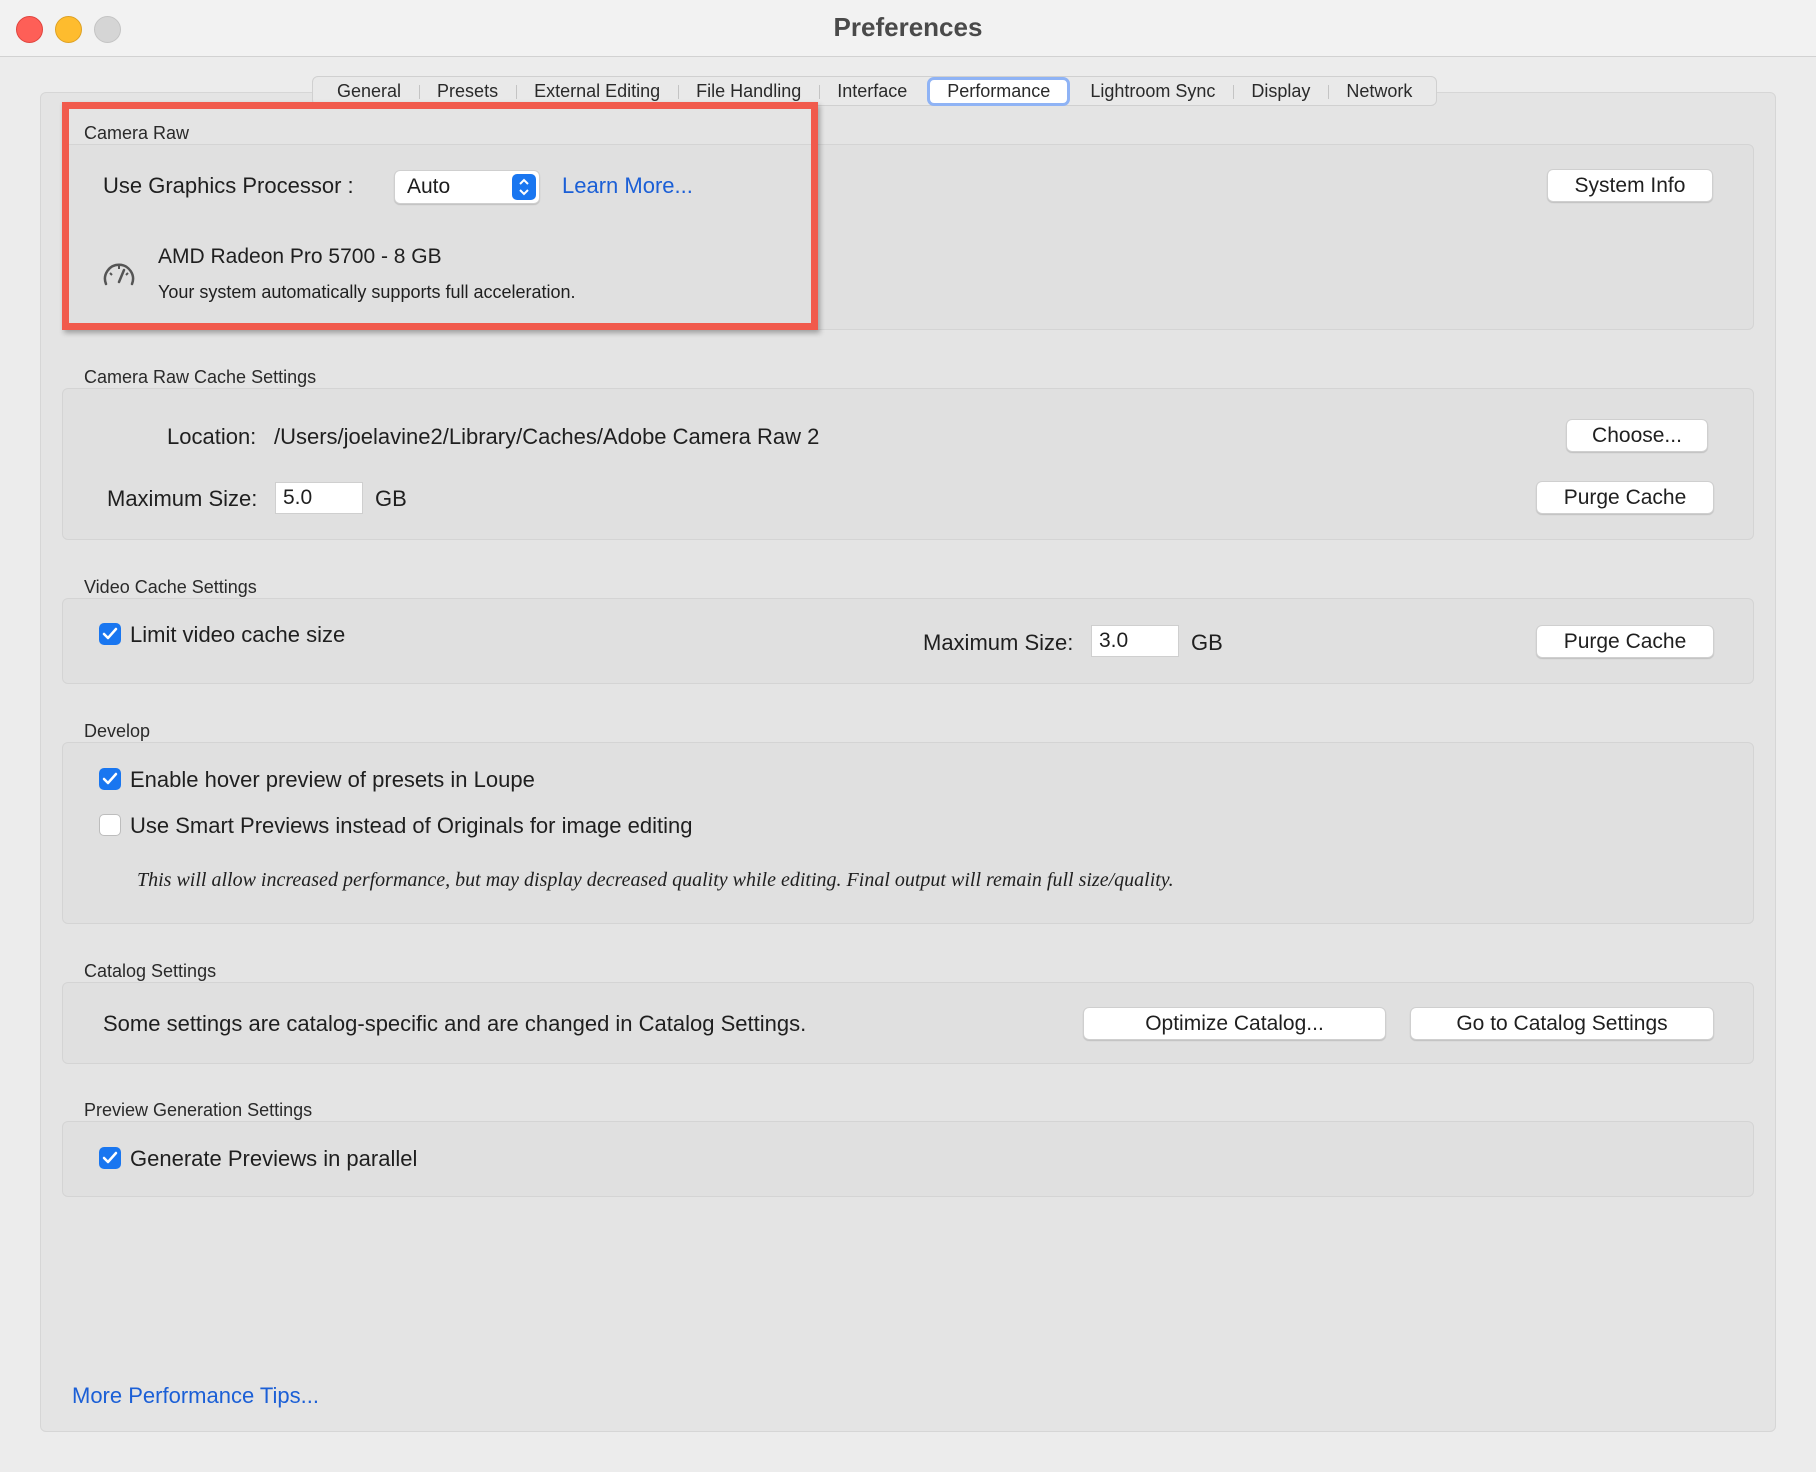  I want to click on video-max-size-input, so click(1135, 641).